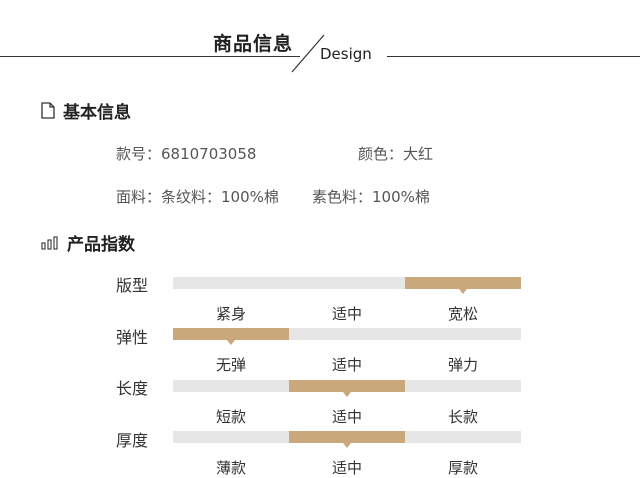  Describe the element at coordinates (150, 56) in the screenshot. I see `header-line-left` at that location.